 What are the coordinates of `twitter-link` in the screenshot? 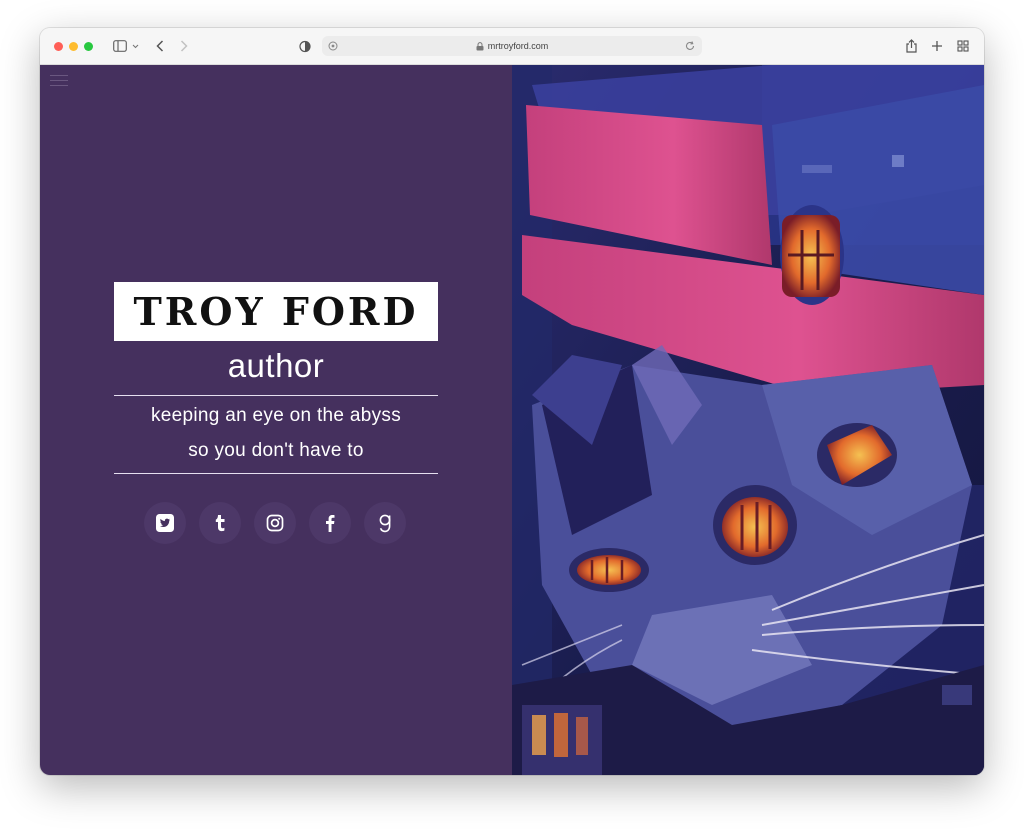 It's located at (165, 523).